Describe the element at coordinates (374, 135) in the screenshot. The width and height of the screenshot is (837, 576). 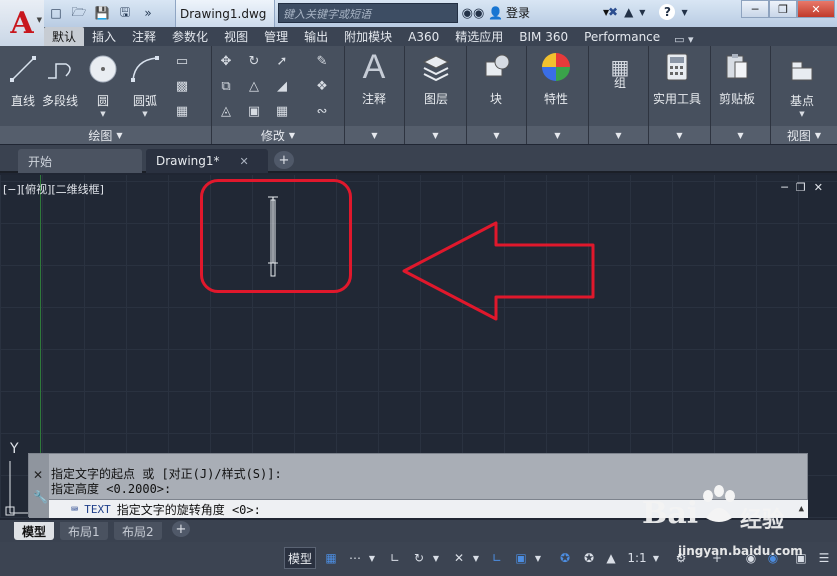
I see `annotation-panel-footer: ▼` at that location.